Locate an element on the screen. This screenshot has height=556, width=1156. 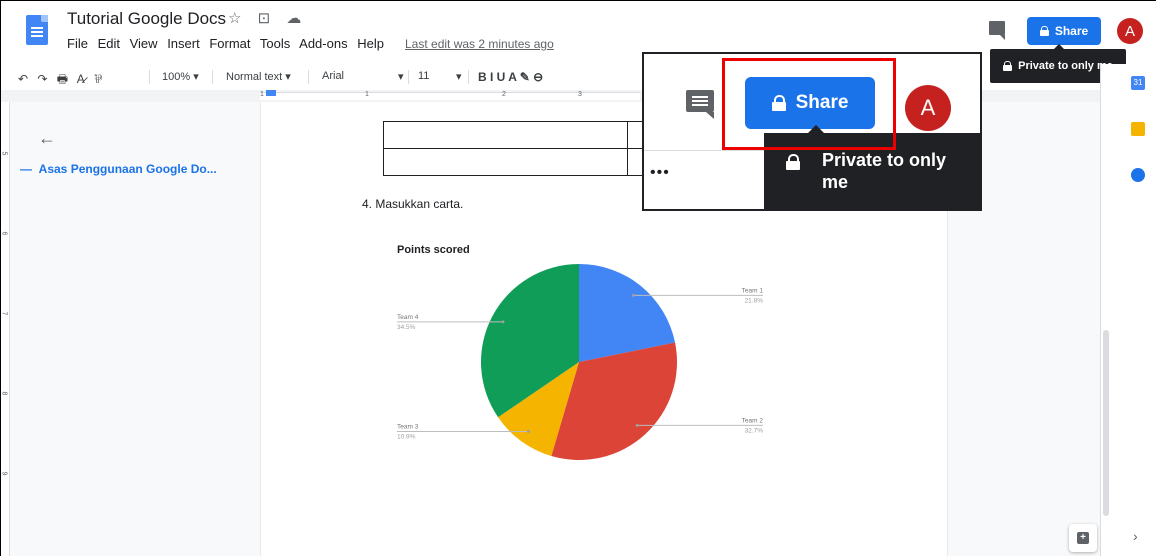
last-edit-link: Last edit was 2 minutes ago is located at coordinates (479, 44).